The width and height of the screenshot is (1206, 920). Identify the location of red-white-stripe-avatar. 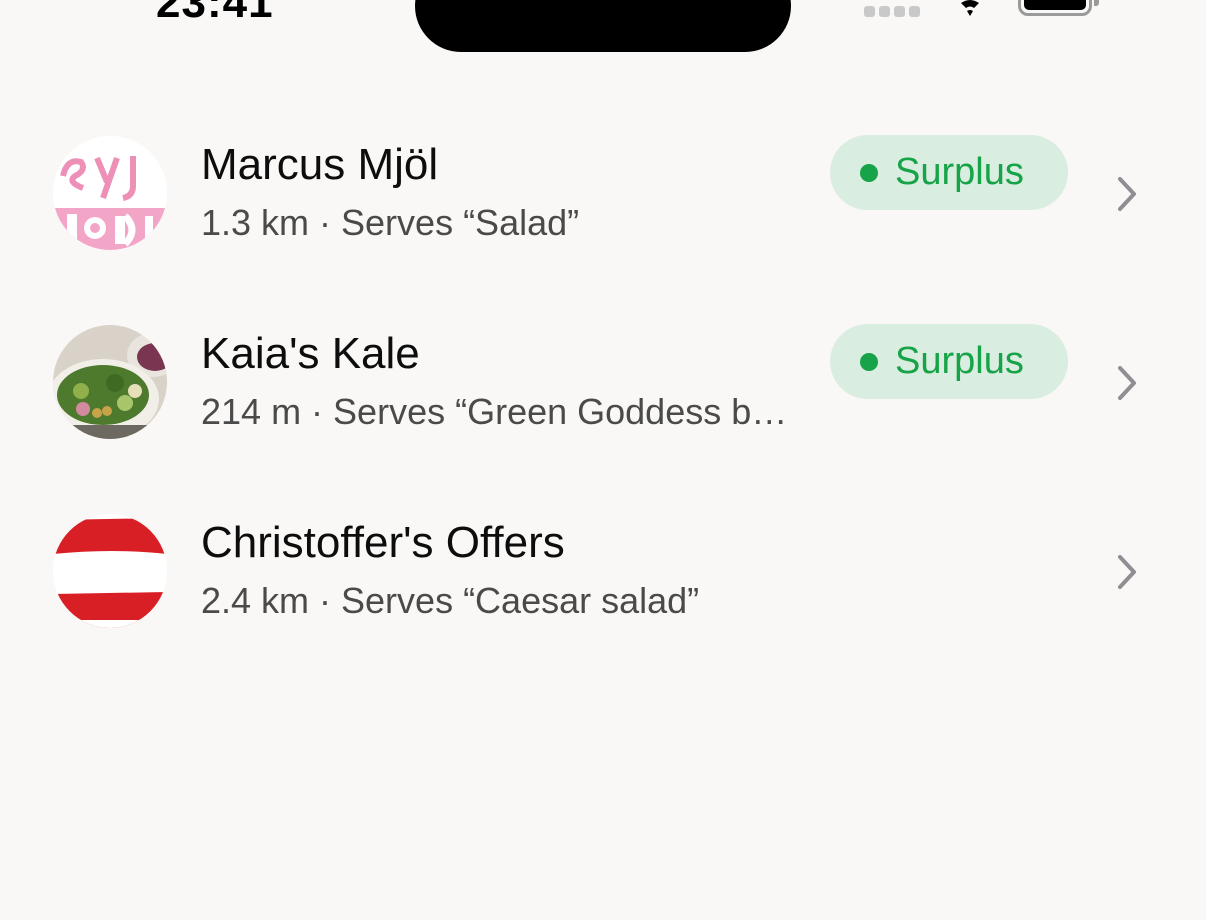
(110, 571).